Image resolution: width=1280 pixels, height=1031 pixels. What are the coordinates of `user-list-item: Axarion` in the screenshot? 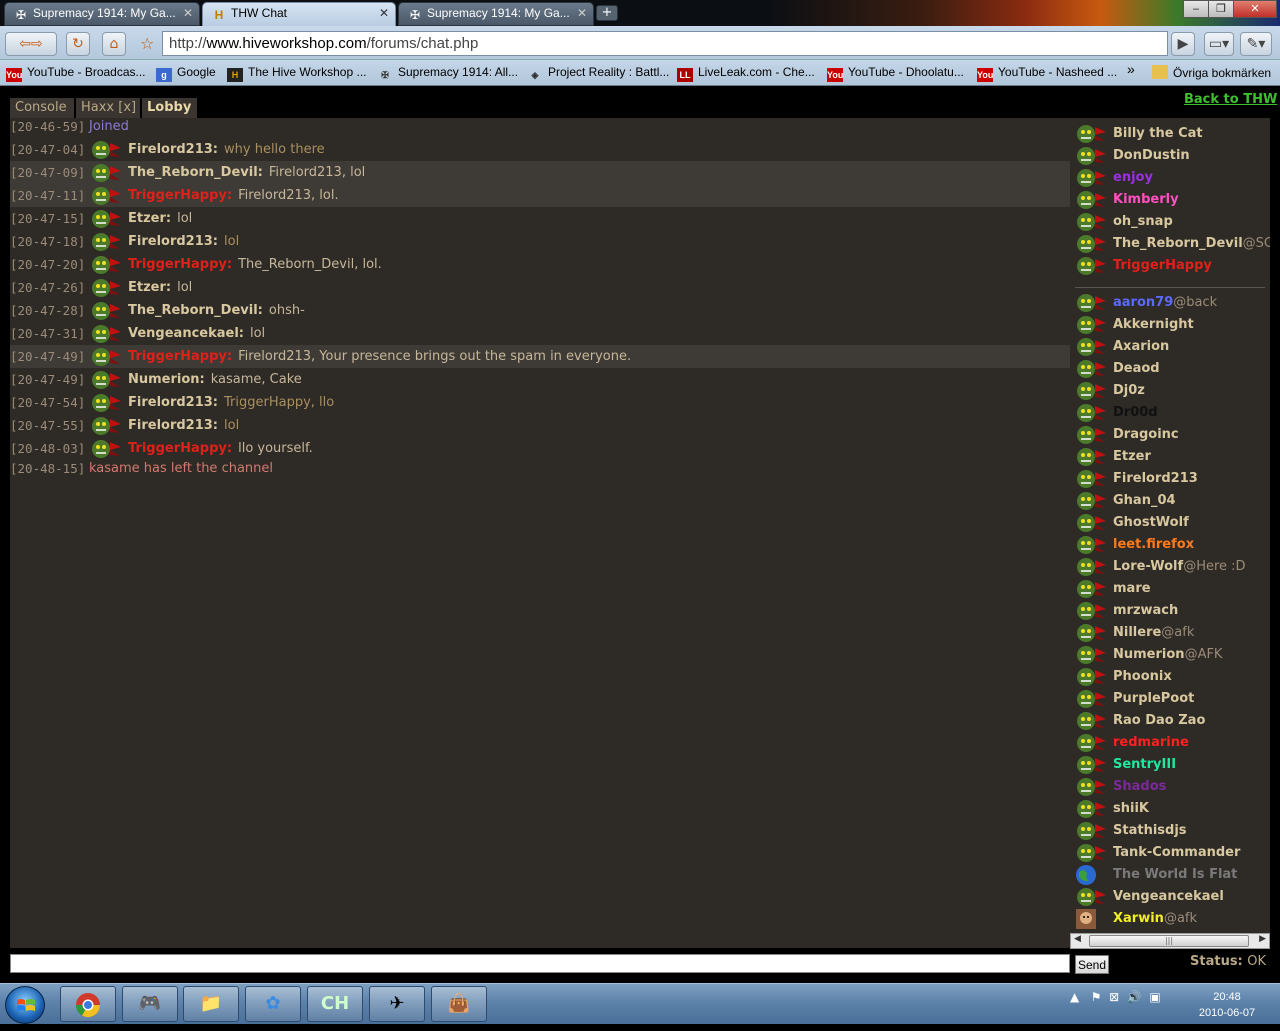 It's located at (1172, 347).